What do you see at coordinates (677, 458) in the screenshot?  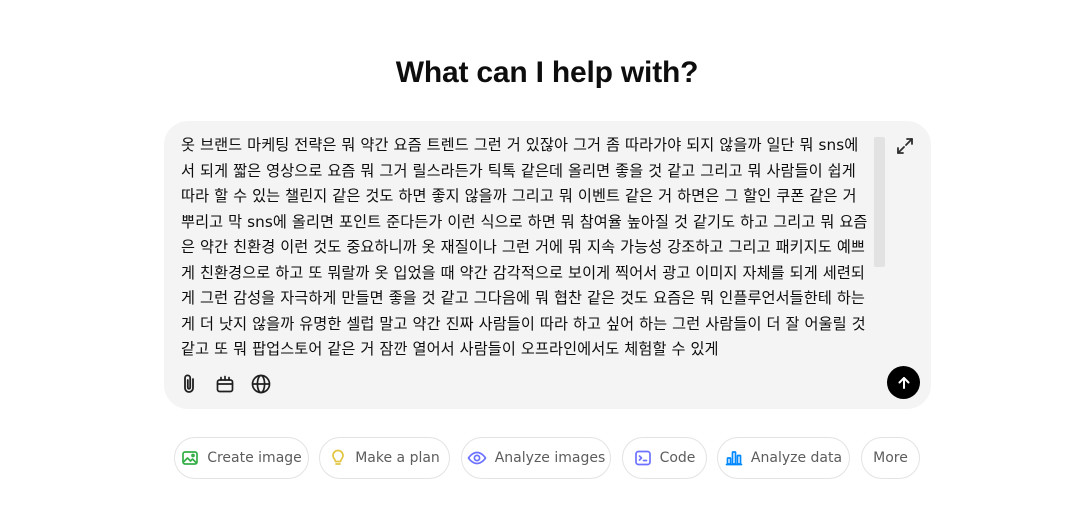 I see `code-label: Code` at bounding box center [677, 458].